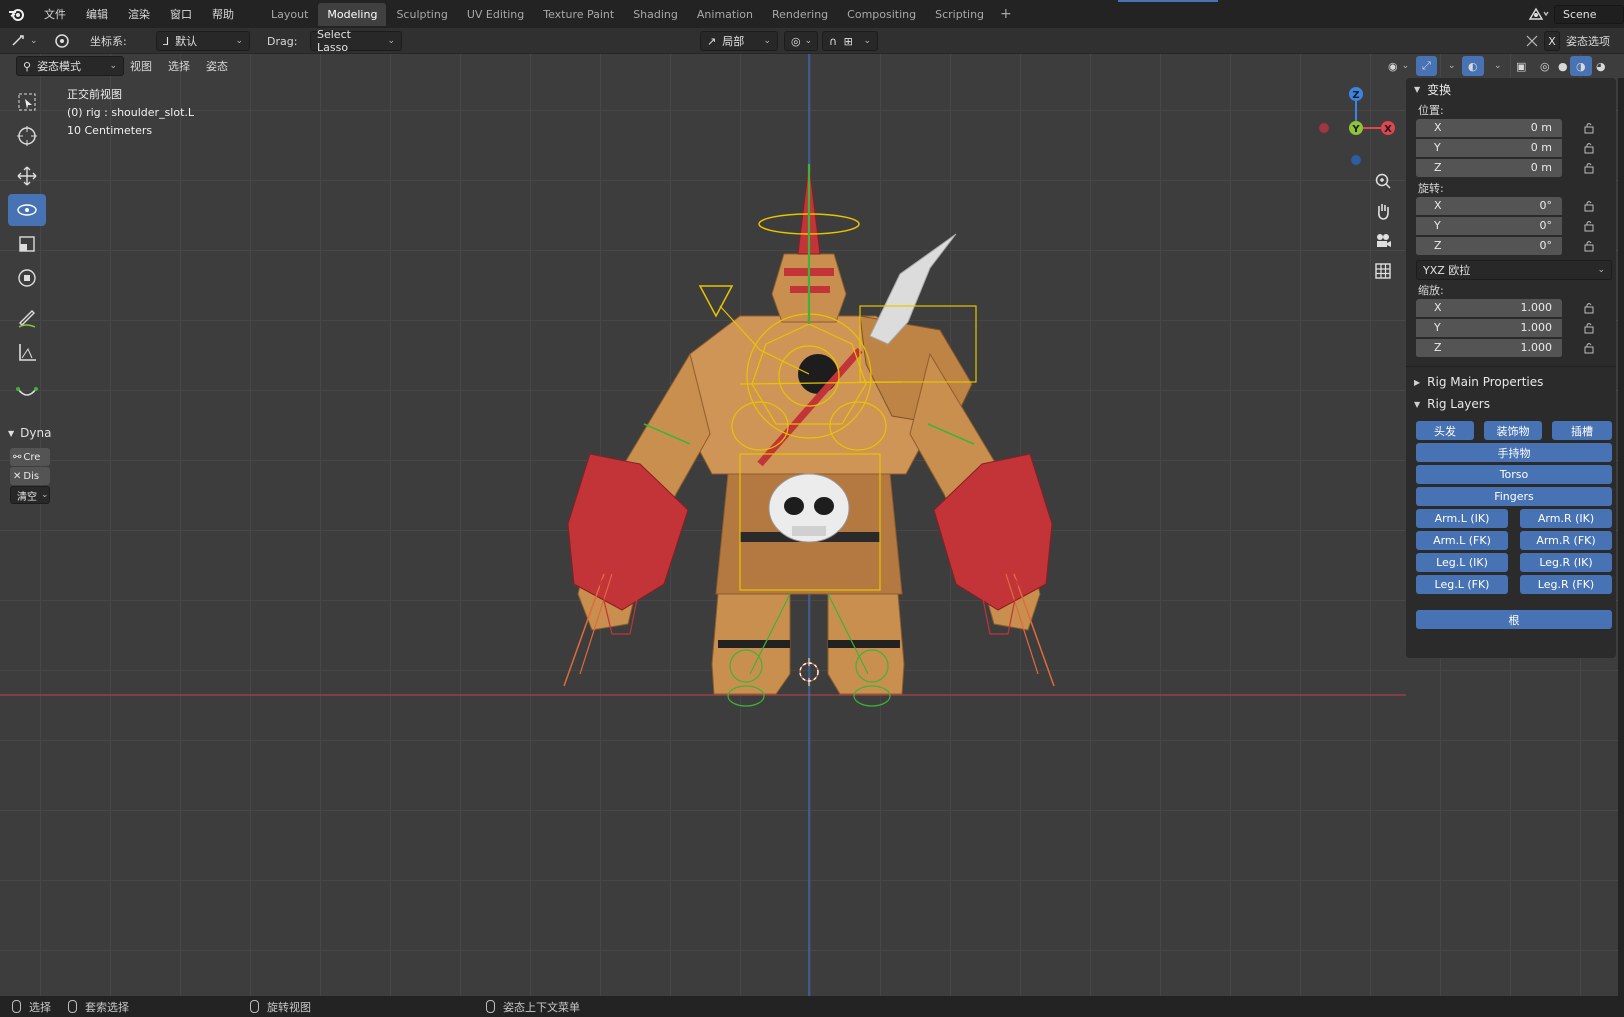 Image resolution: width=1624 pixels, height=1017 pixels. Describe the element at coordinates (801, 41) in the screenshot. I see `snap-dropdown: ◎ ⌄` at that location.